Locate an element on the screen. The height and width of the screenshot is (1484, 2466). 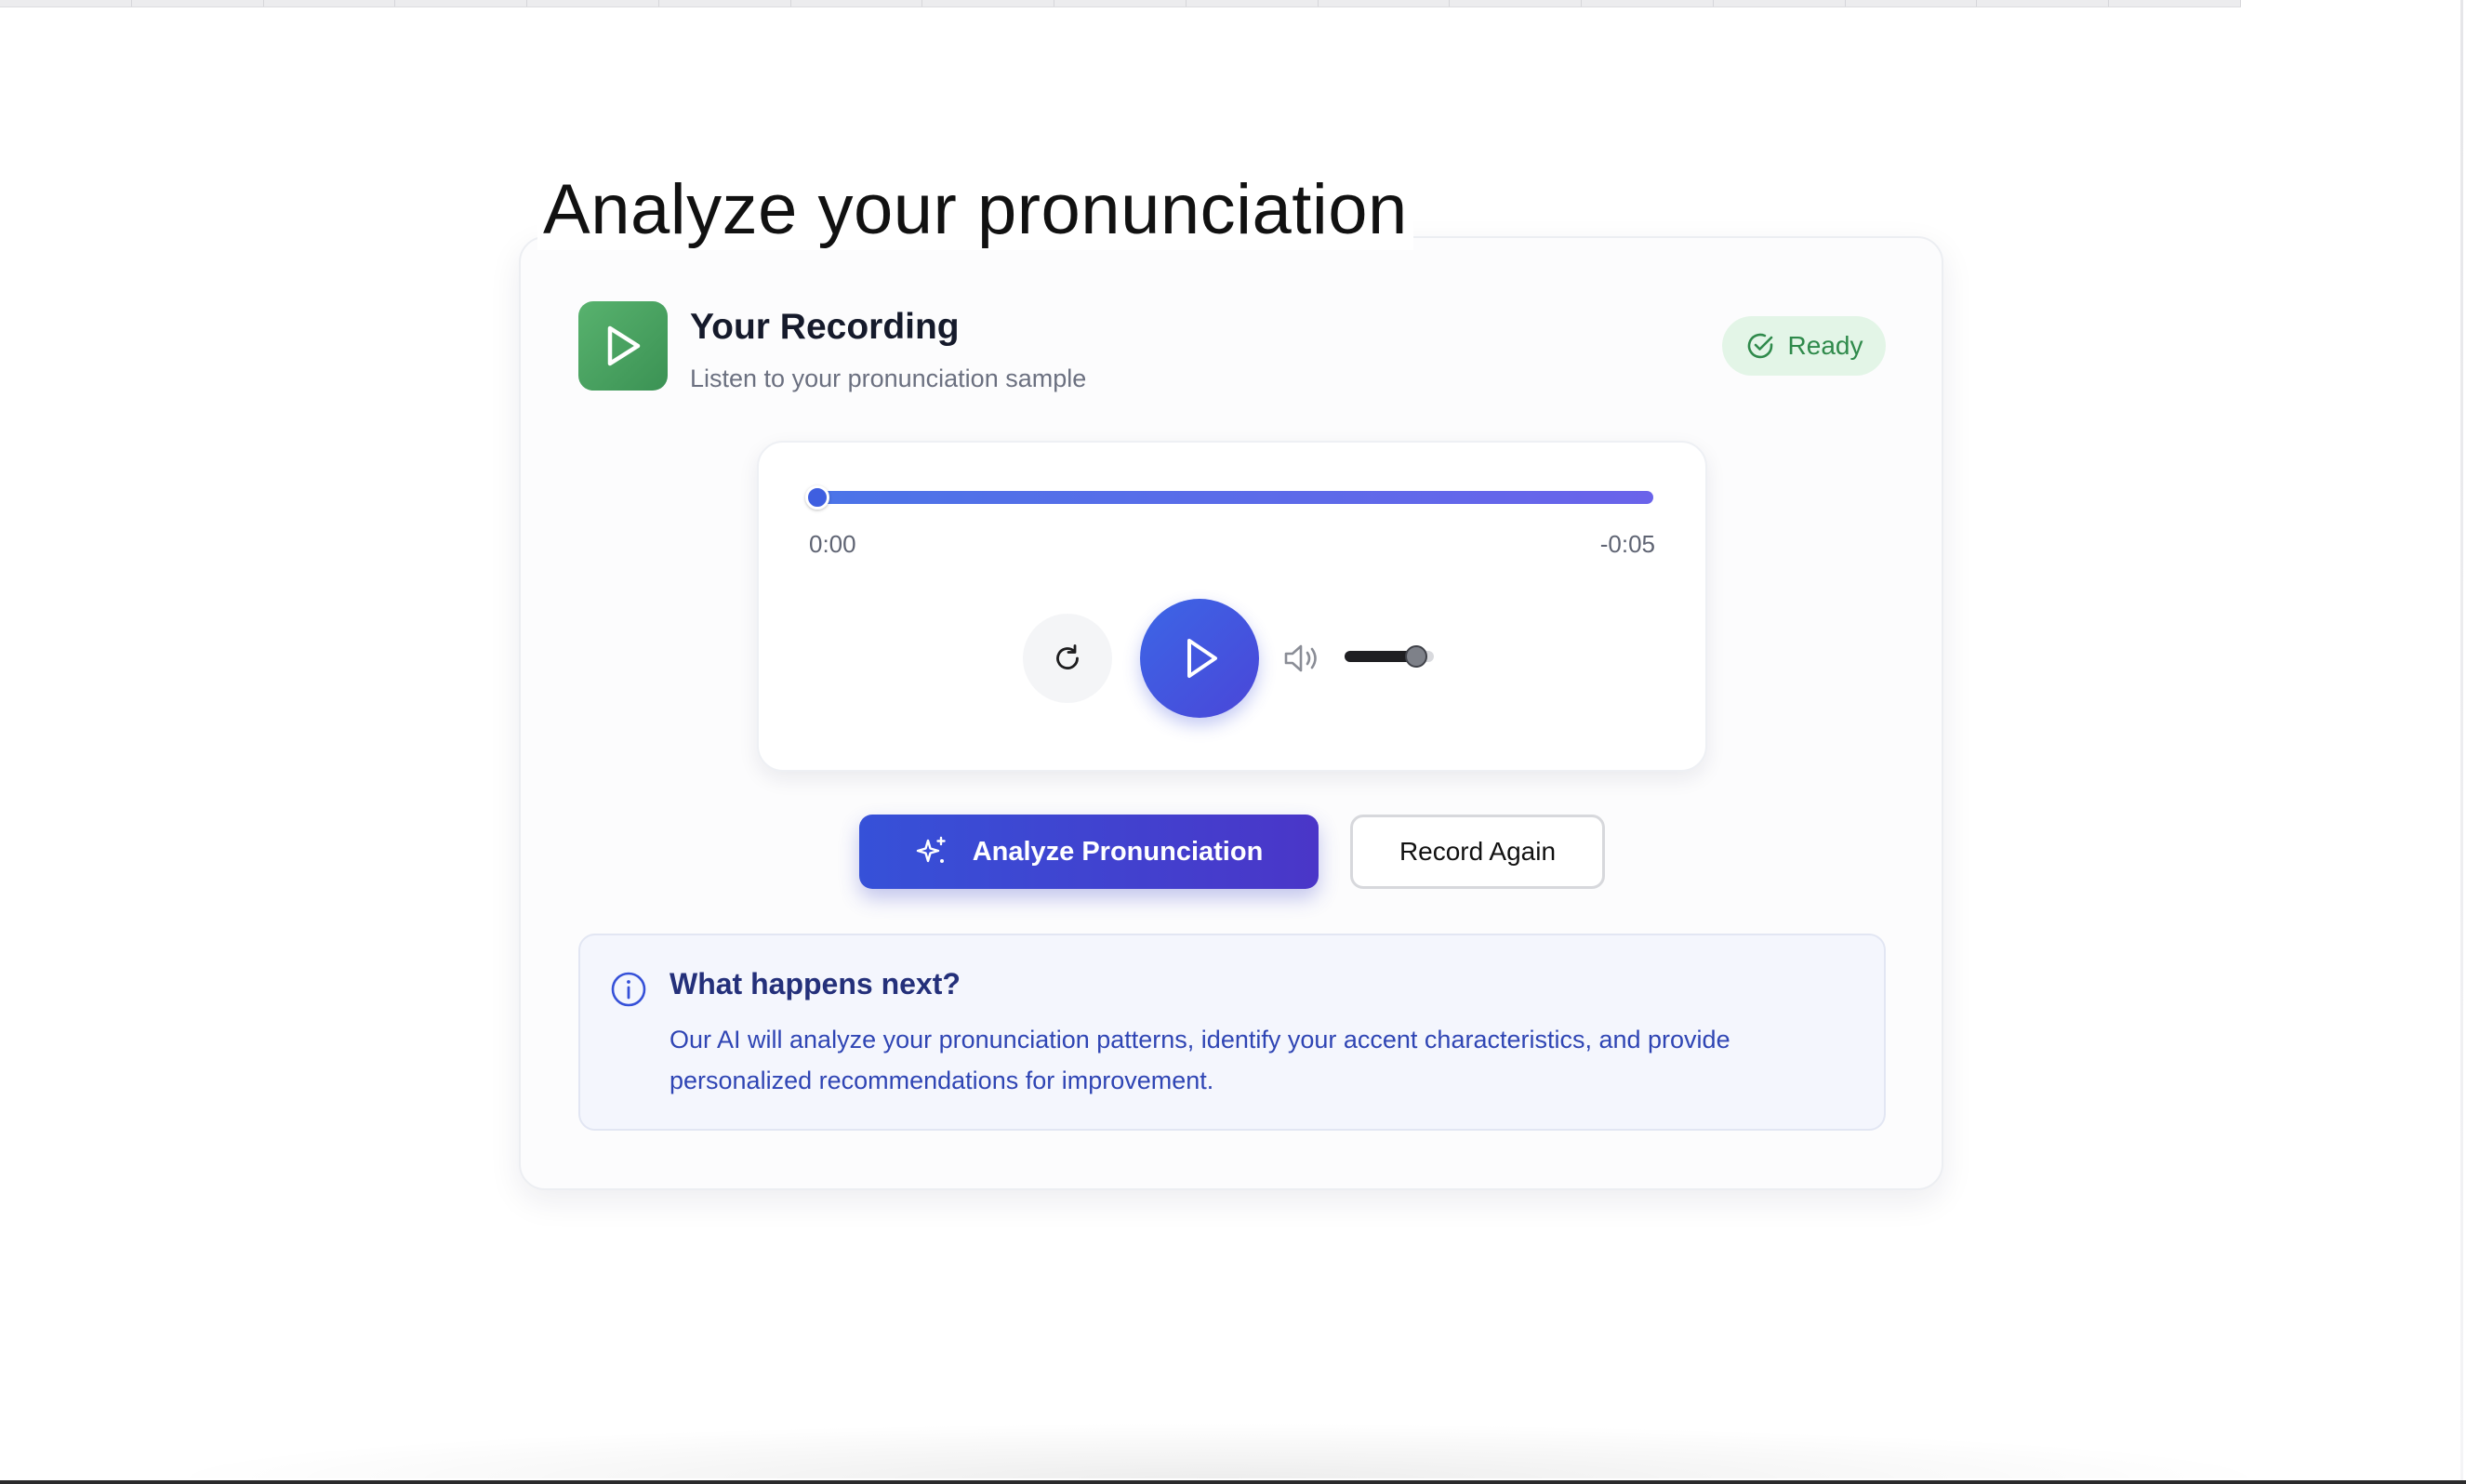
analyze-pronunciation-button: Analyze Pronunciation is located at coordinates (1089, 852).